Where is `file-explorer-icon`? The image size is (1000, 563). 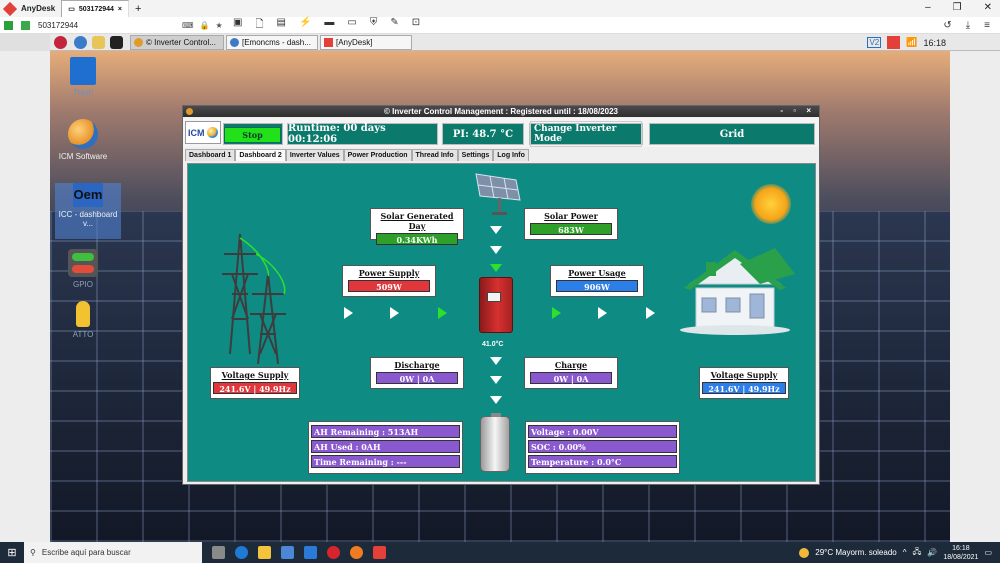 file-explorer-icon is located at coordinates (264, 552).